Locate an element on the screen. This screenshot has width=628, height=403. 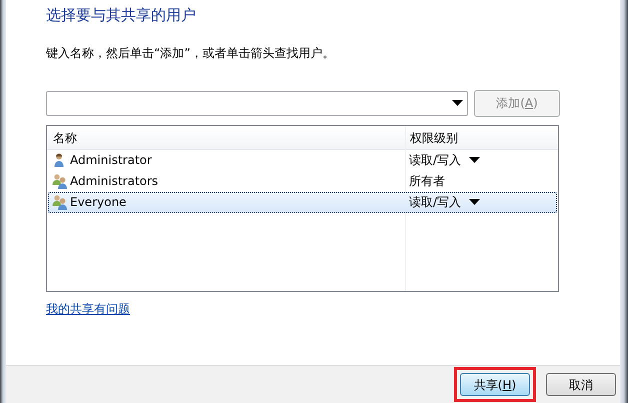
cancel-button: 取消 is located at coordinates (581, 384).